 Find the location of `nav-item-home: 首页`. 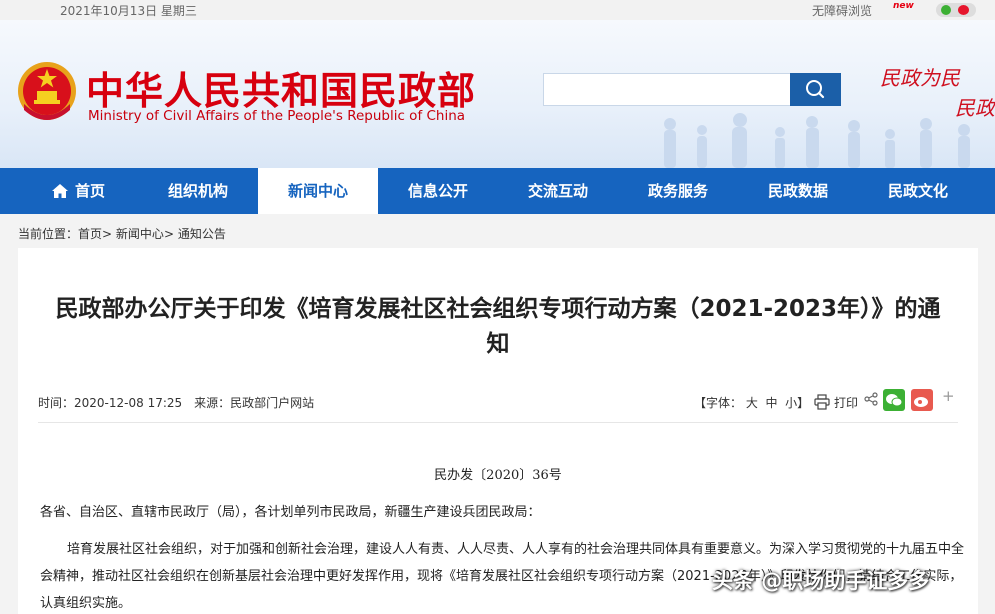

nav-item-home: 首页 is located at coordinates (78, 191).